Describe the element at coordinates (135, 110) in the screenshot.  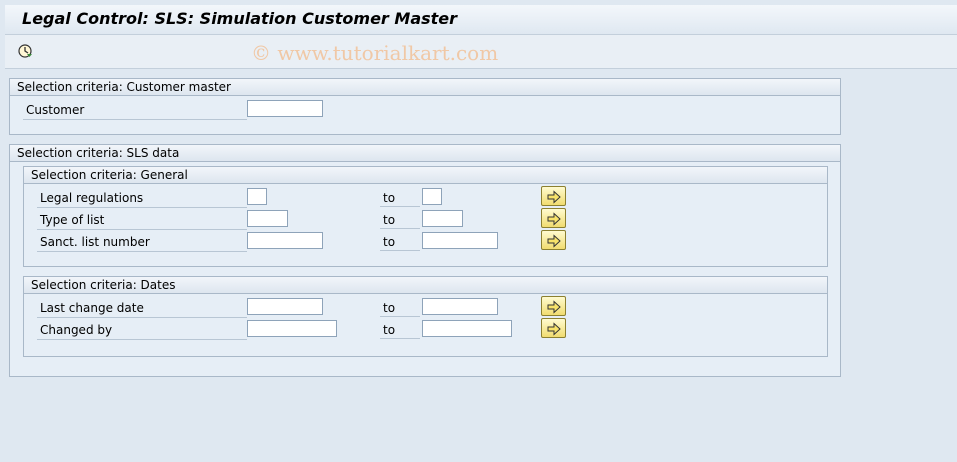
I see `customer-label: Customer` at that location.